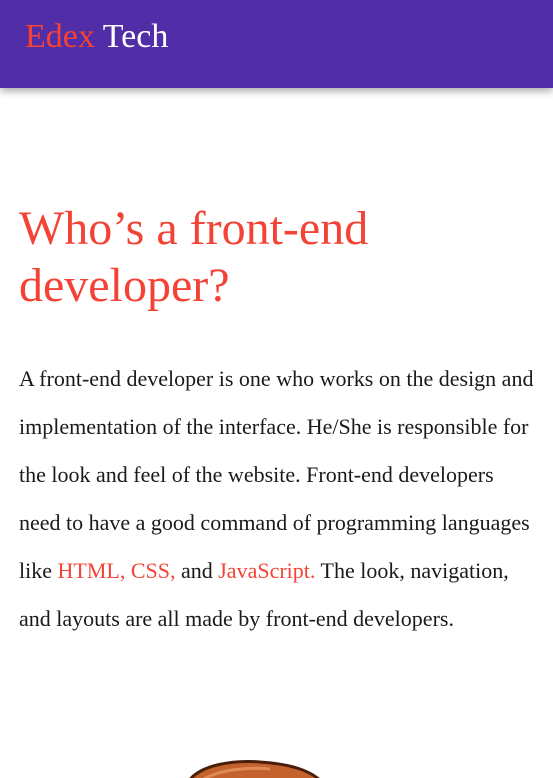  What do you see at coordinates (276, 257) in the screenshot?
I see `page-title: Who’s a front-end developer?` at bounding box center [276, 257].